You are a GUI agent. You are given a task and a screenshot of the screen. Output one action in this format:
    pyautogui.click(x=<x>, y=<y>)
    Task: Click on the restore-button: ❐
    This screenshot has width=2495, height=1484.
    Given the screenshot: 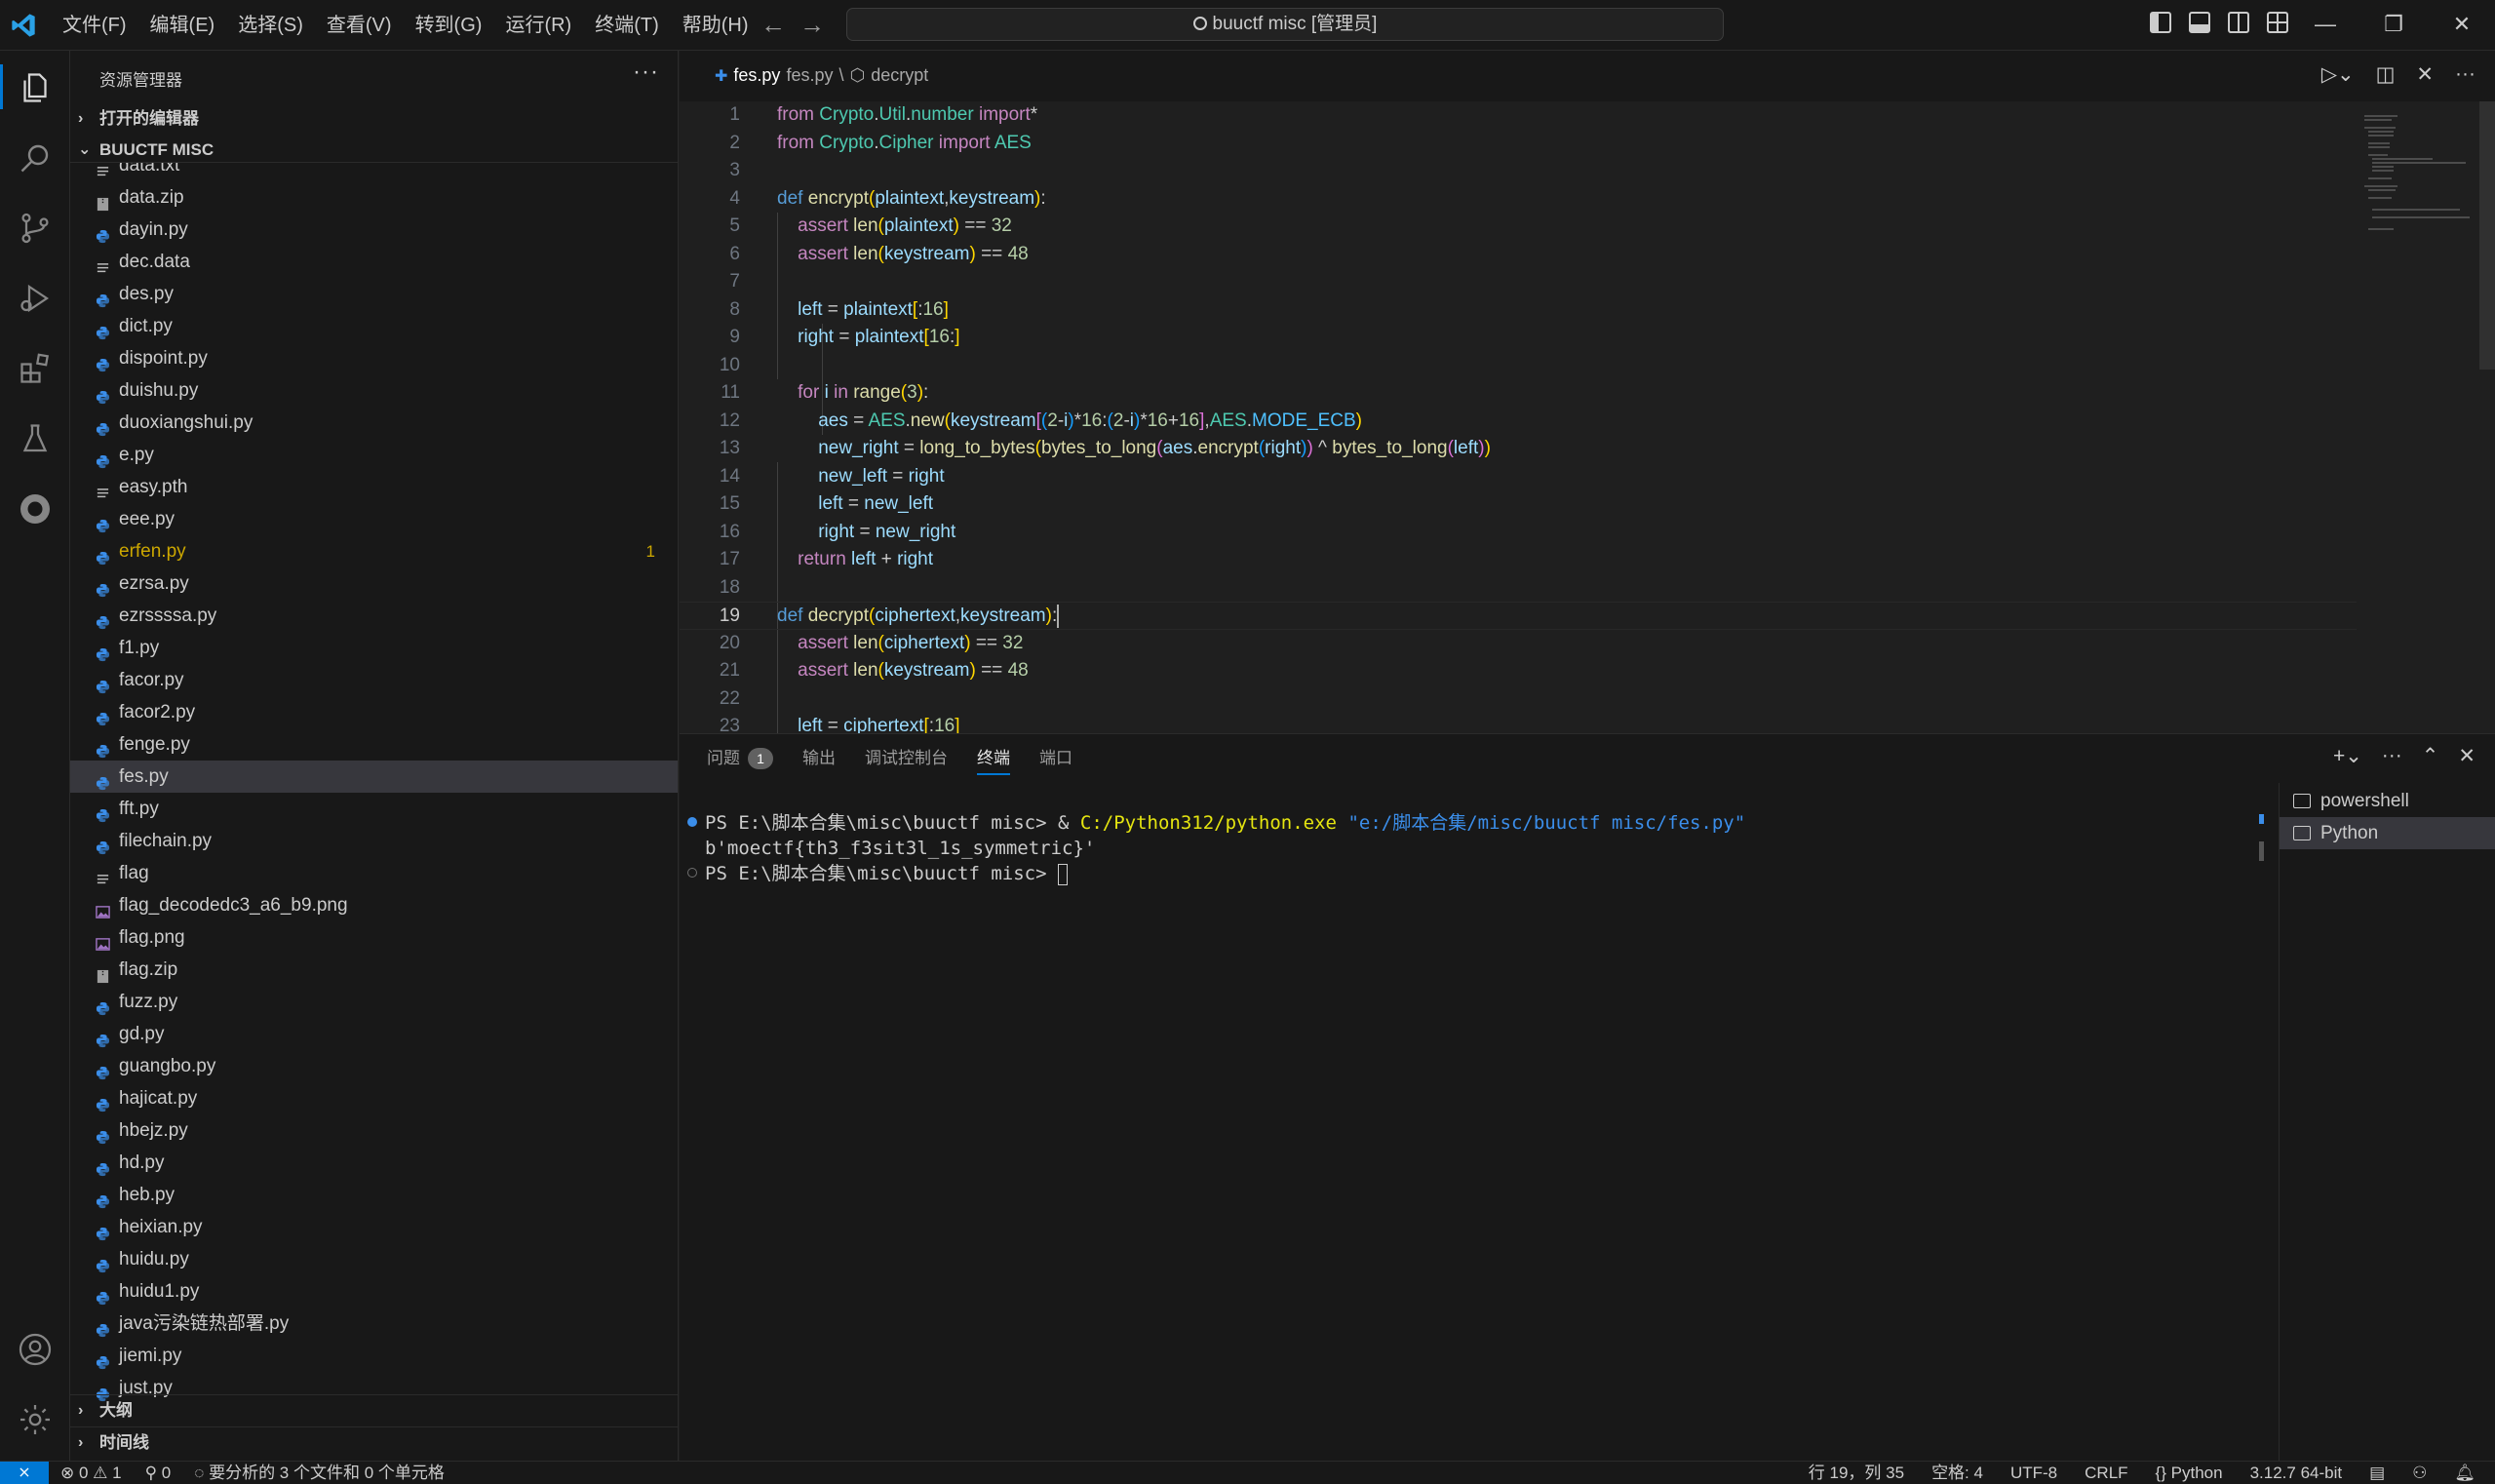 What is the action you would take?
    pyautogui.click(x=2393, y=24)
    